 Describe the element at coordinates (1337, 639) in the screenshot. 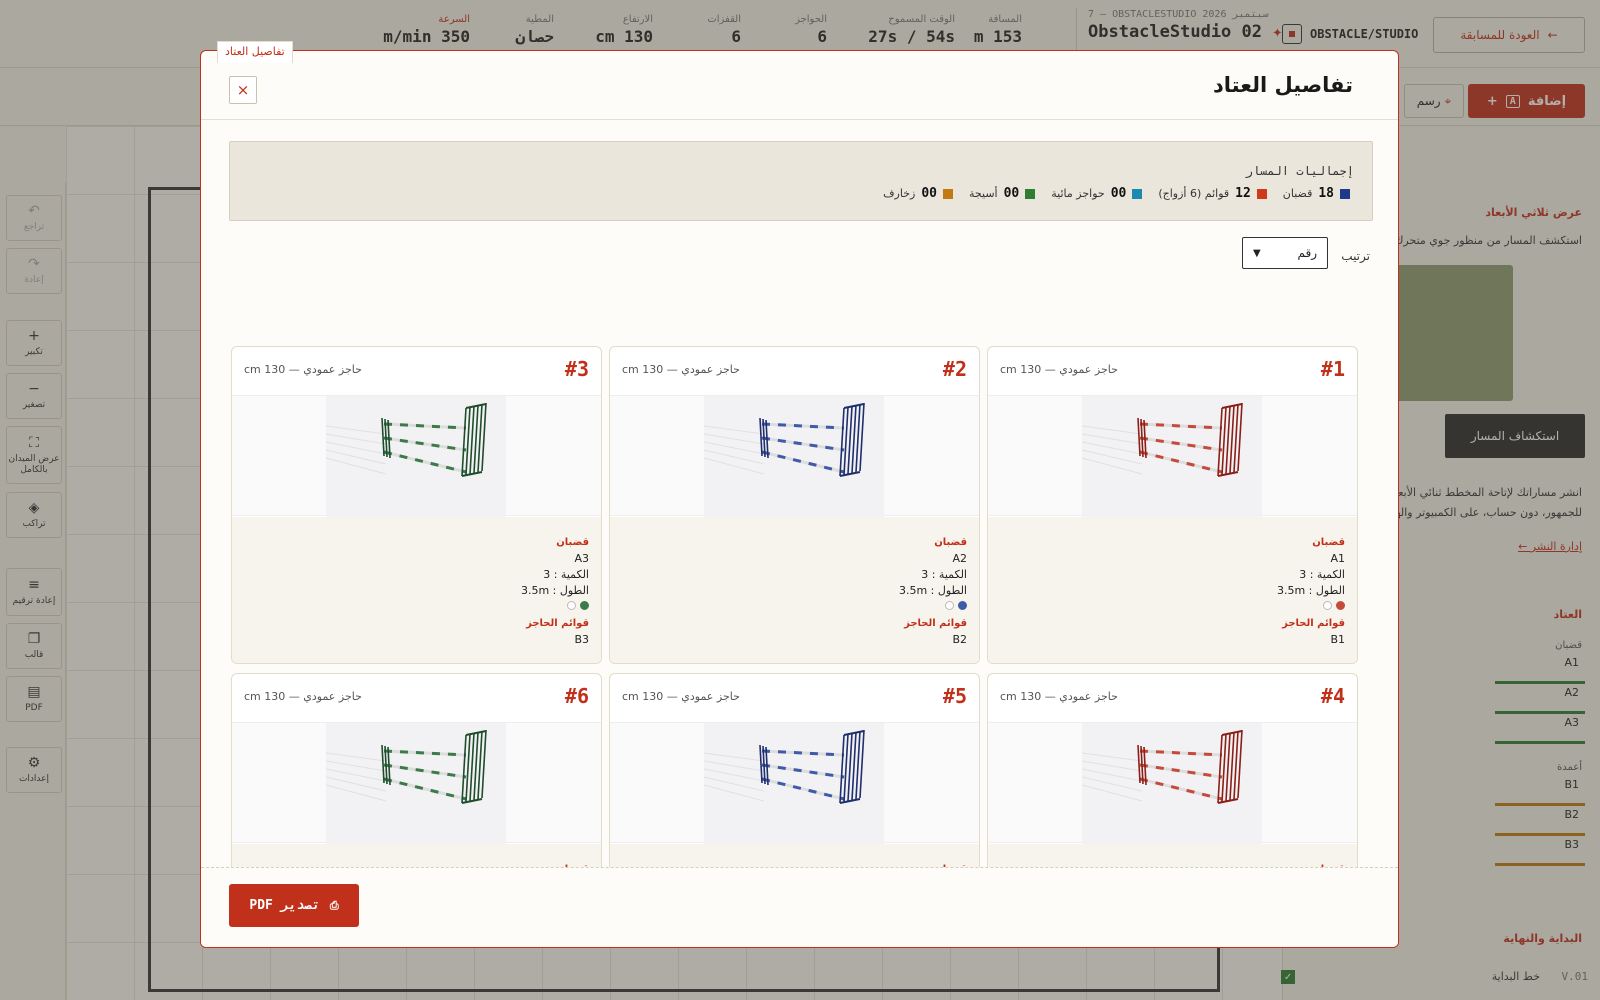

I see `stand-id: B1` at that location.